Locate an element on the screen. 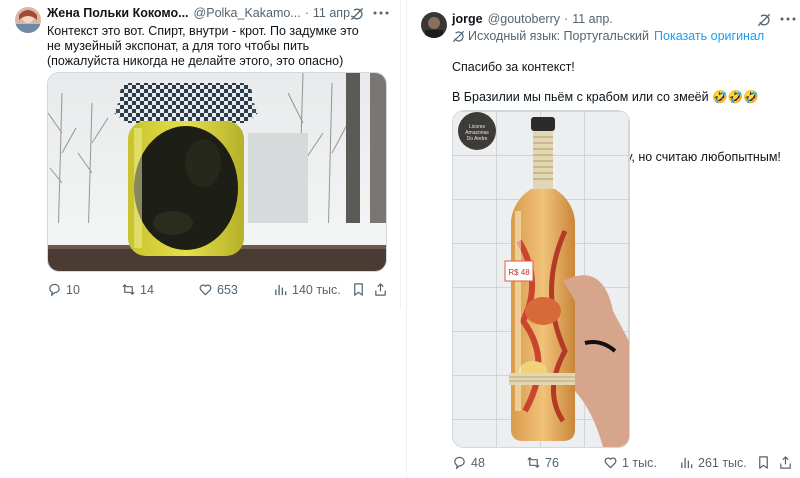 This screenshot has height=478, width=800. views-button: 140 тыс. is located at coordinates (307, 289).